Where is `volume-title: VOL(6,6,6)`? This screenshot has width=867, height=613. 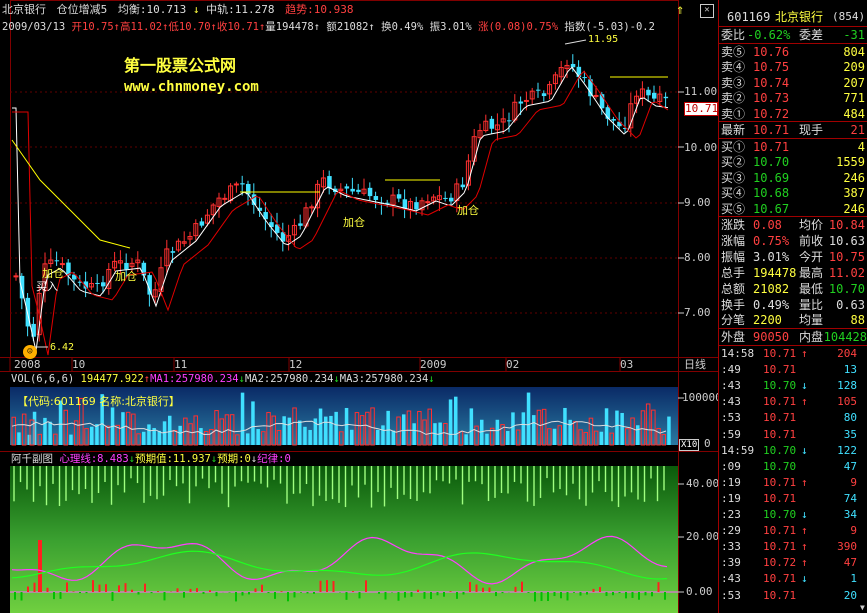 volume-title: VOL(6,6,6) is located at coordinates (42, 379).